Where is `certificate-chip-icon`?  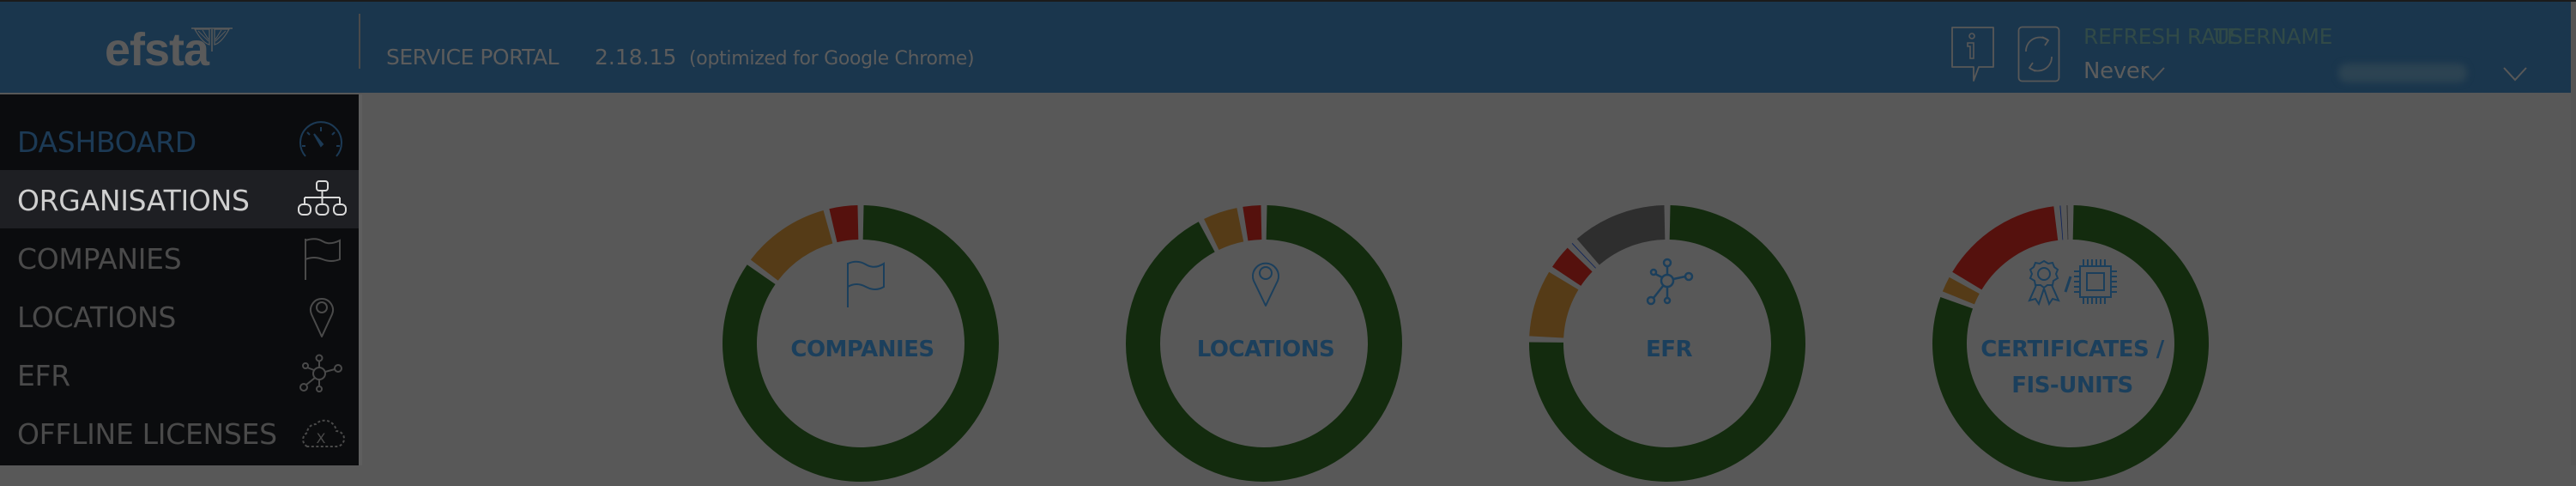
certificate-chip-icon is located at coordinates (2072, 285).